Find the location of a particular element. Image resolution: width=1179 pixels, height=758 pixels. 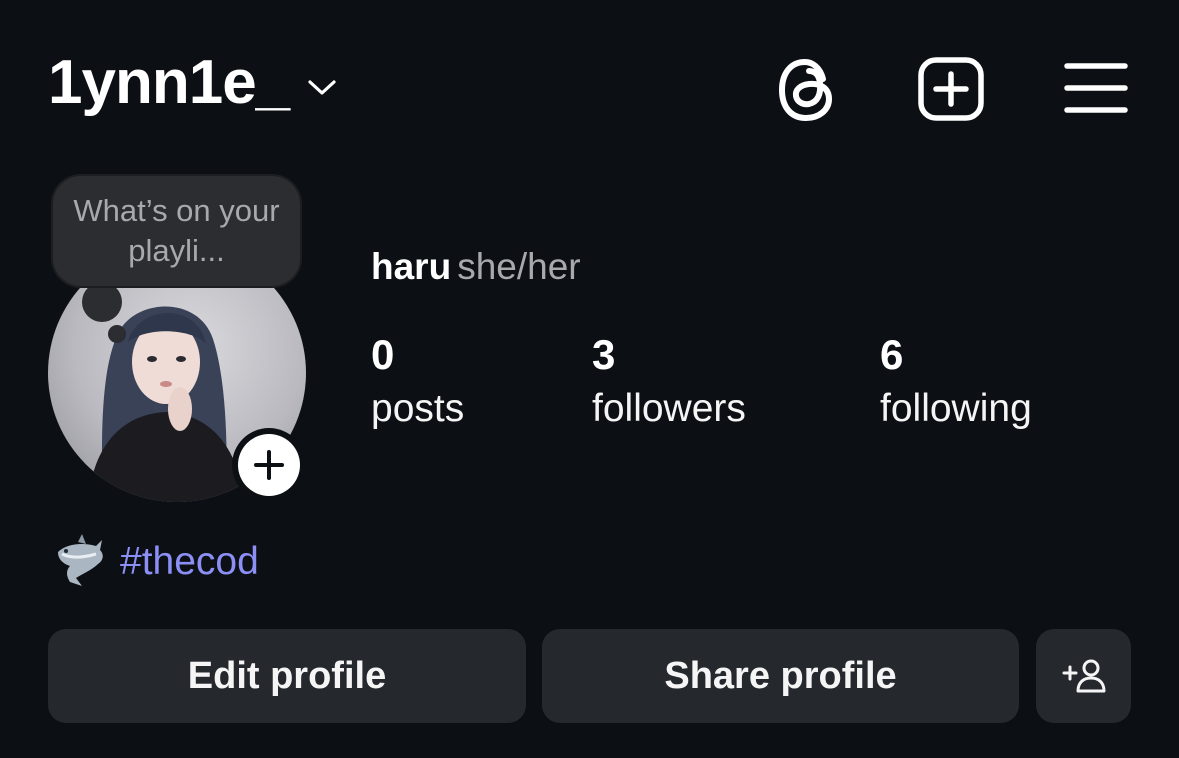

following-count: 6 is located at coordinates (892, 354).